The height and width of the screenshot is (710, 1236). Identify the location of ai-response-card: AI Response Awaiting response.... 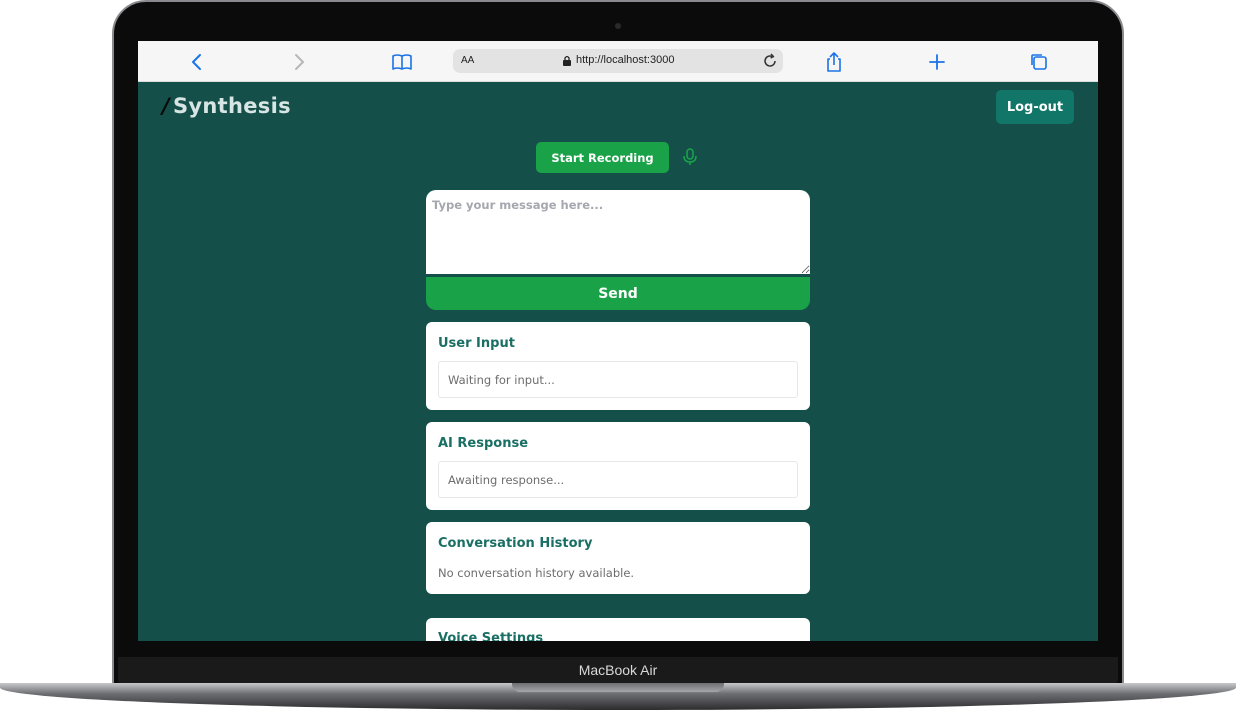
(618, 466).